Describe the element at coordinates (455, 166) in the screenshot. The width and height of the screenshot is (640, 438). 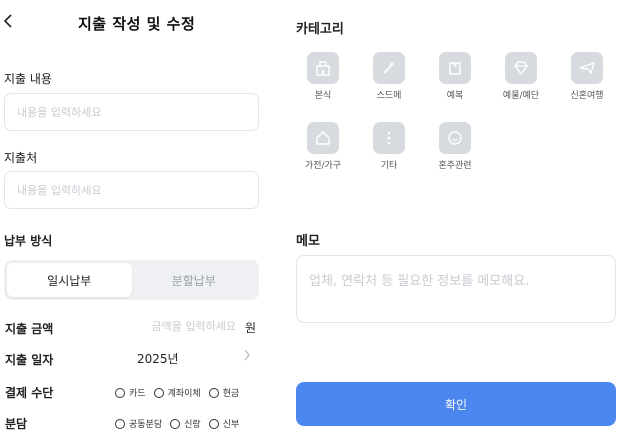
I see `category-label: 혼주관련` at that location.